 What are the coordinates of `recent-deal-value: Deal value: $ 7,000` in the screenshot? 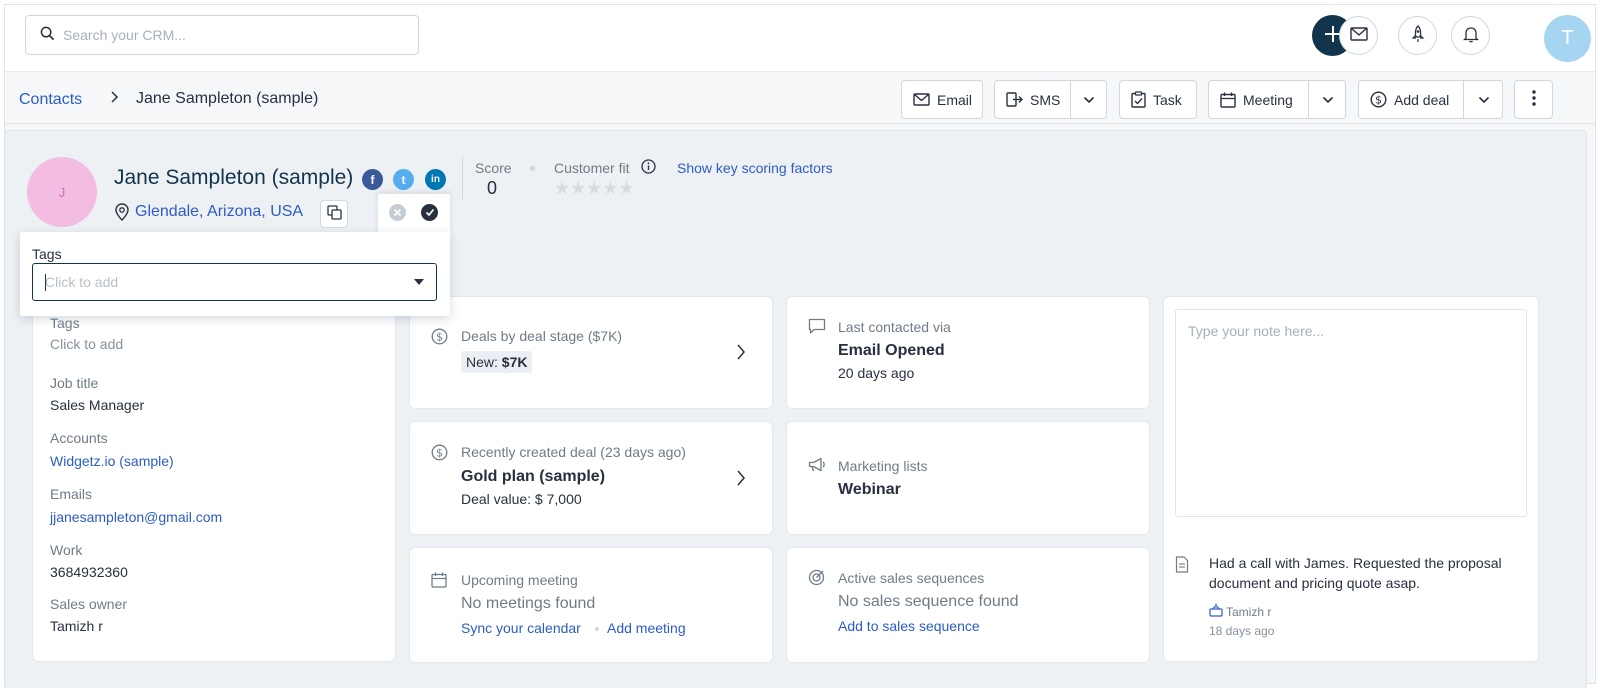 It's located at (521, 499).